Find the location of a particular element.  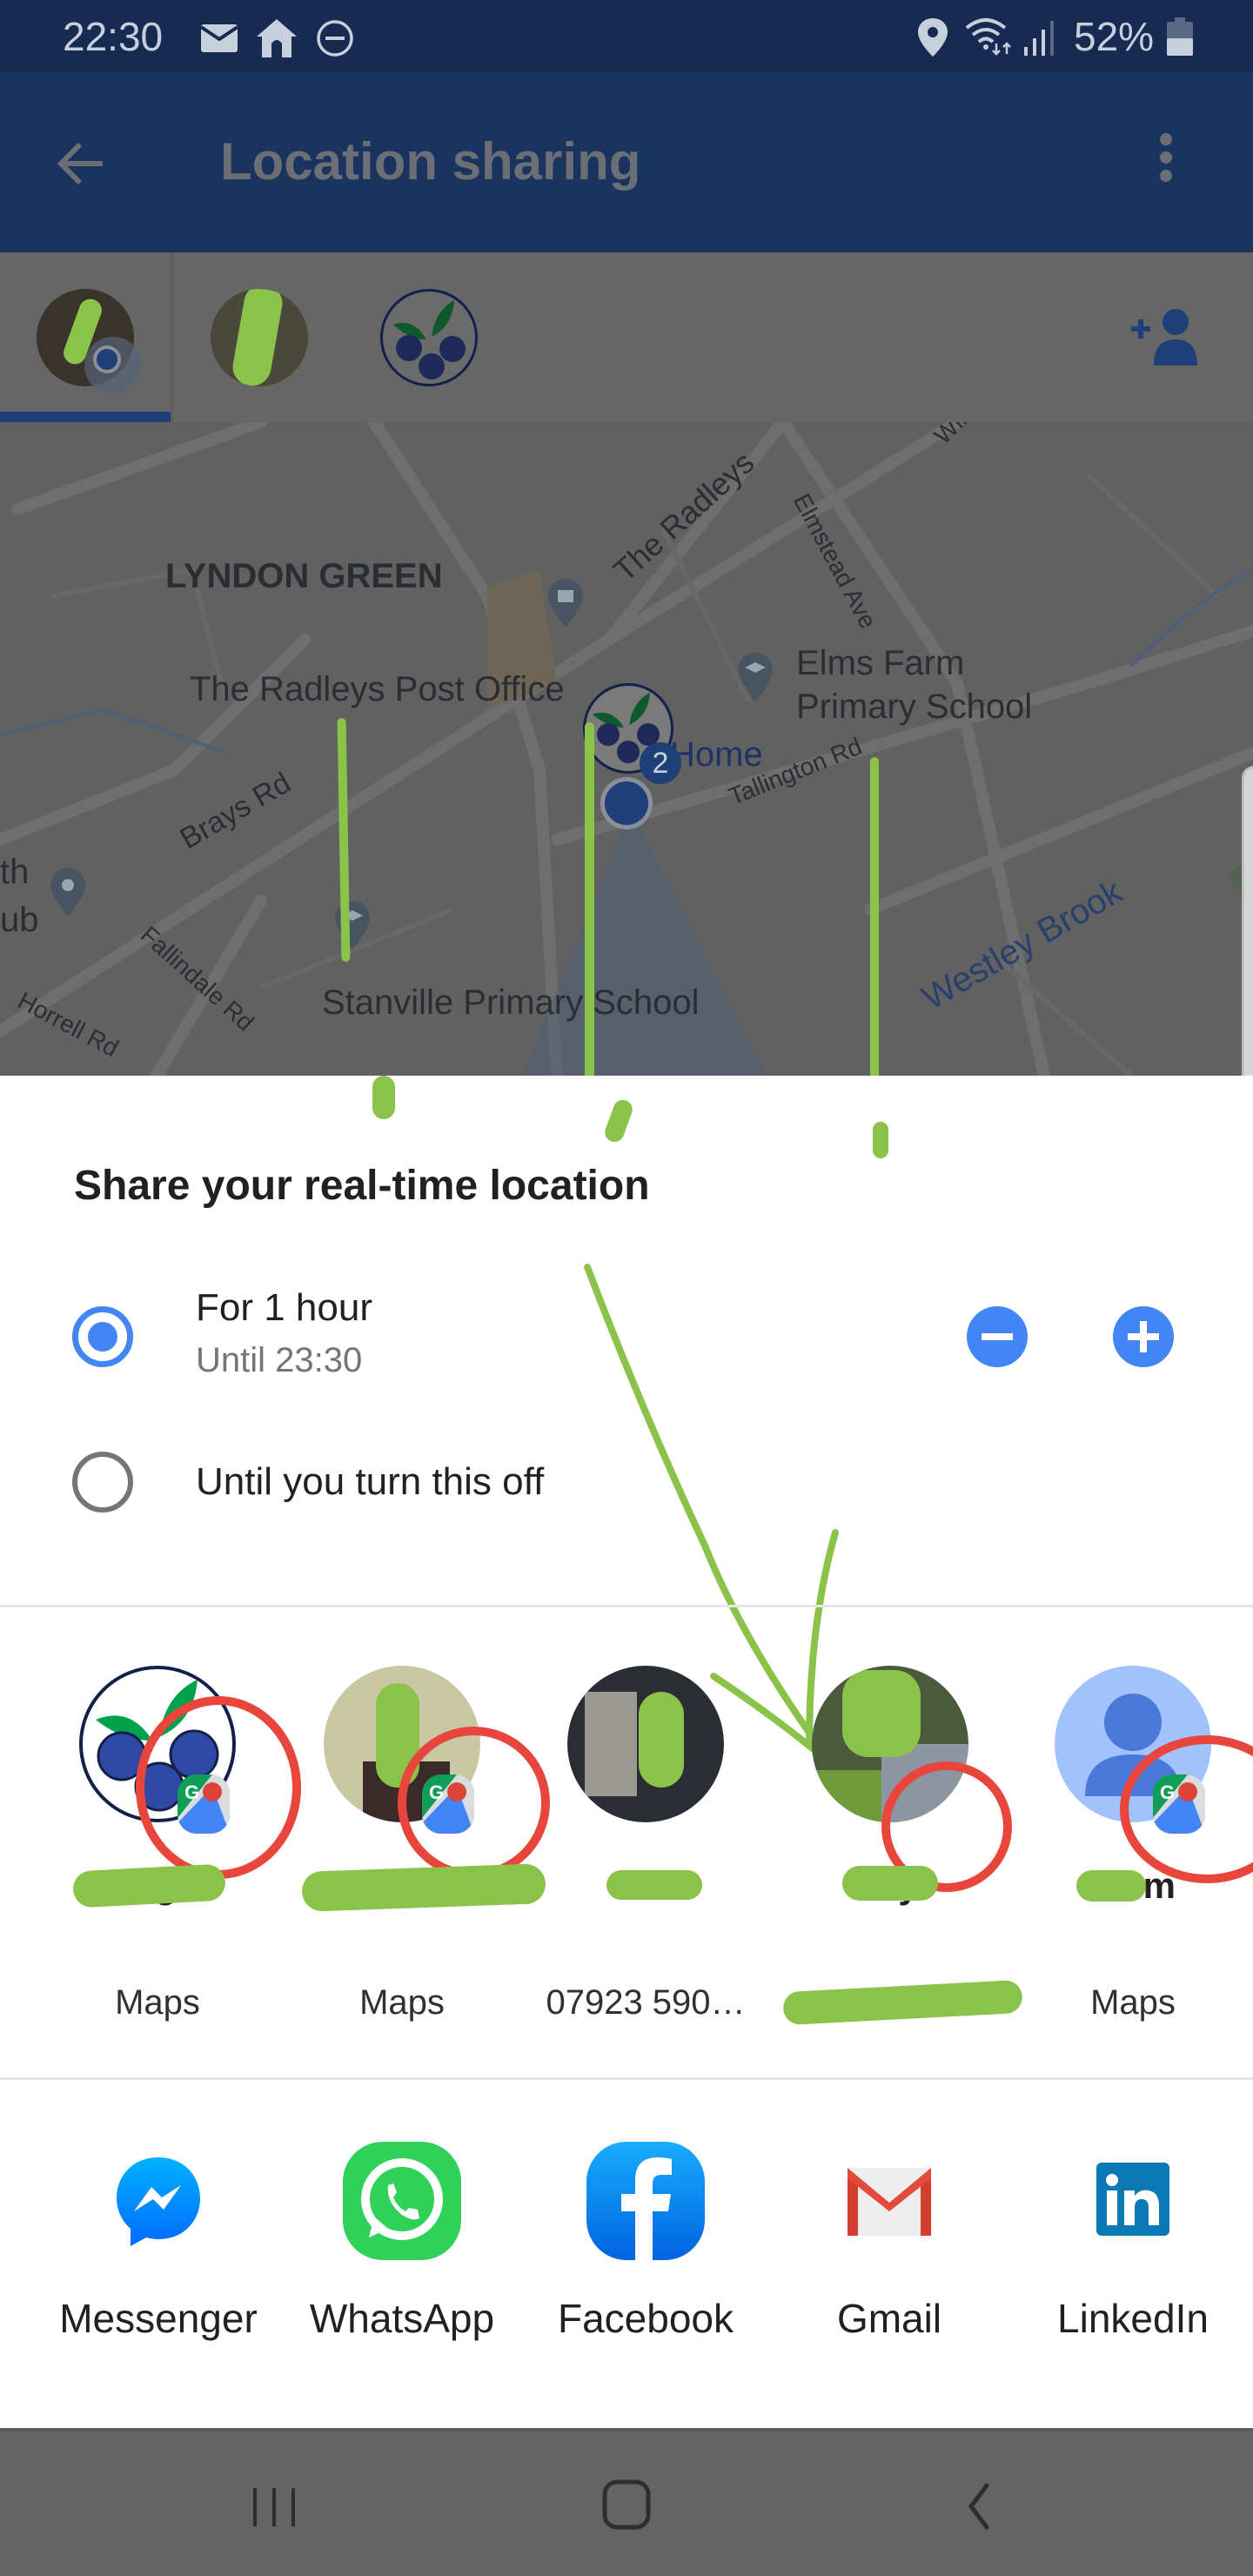

contact-item: …y is located at coordinates (893, 1796).